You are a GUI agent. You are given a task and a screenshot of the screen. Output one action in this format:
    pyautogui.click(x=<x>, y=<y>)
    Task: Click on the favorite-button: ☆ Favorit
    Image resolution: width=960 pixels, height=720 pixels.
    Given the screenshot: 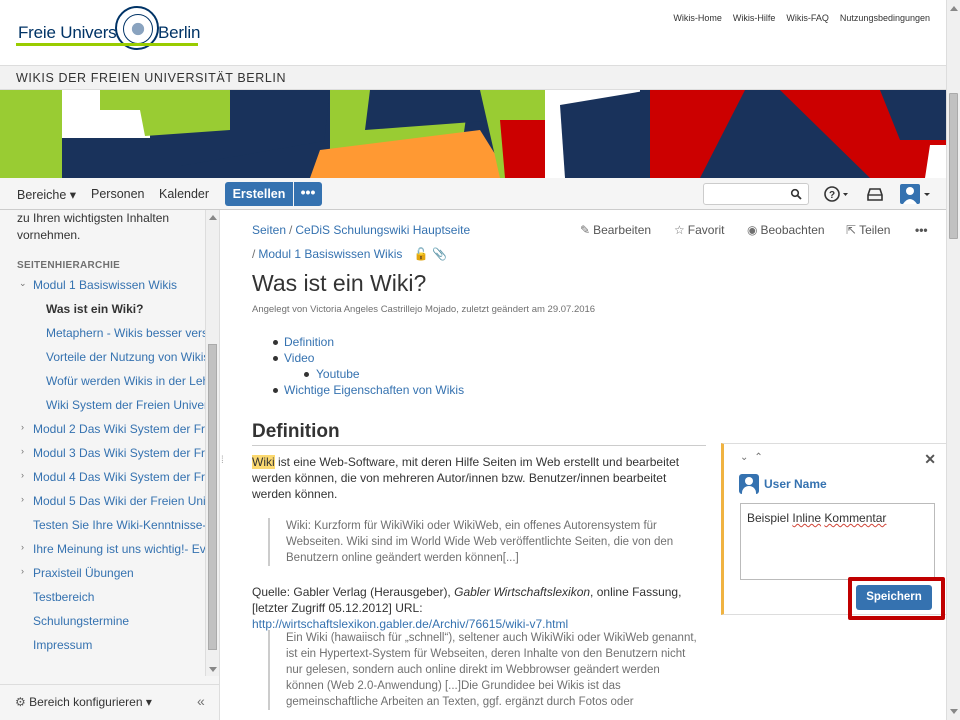 What is the action you would take?
    pyautogui.click(x=699, y=230)
    